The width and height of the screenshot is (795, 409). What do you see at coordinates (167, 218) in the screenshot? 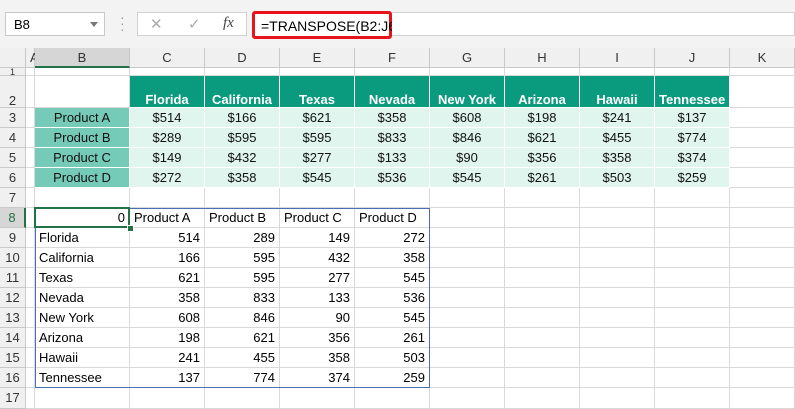
I see `transposed-header-cell: Product A` at bounding box center [167, 218].